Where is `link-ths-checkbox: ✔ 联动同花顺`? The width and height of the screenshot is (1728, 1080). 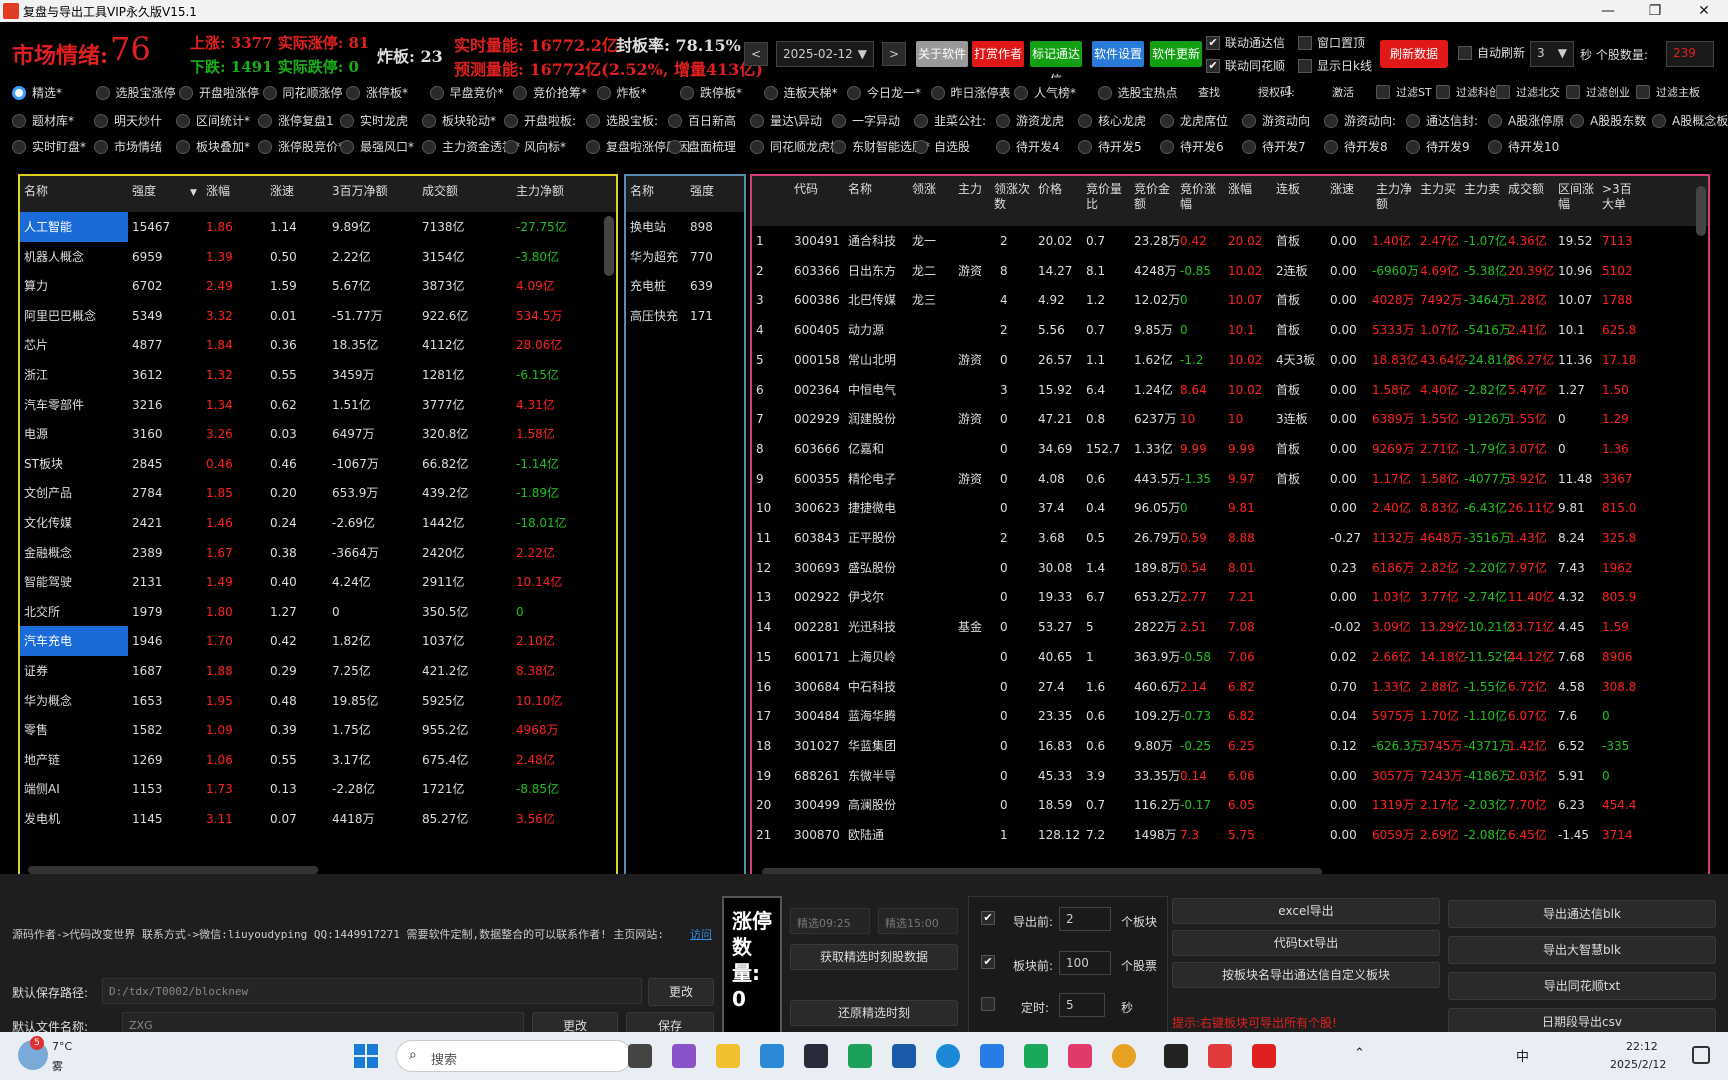
link-ths-checkbox: ✔ 联动同花顺 is located at coordinates (1245, 65).